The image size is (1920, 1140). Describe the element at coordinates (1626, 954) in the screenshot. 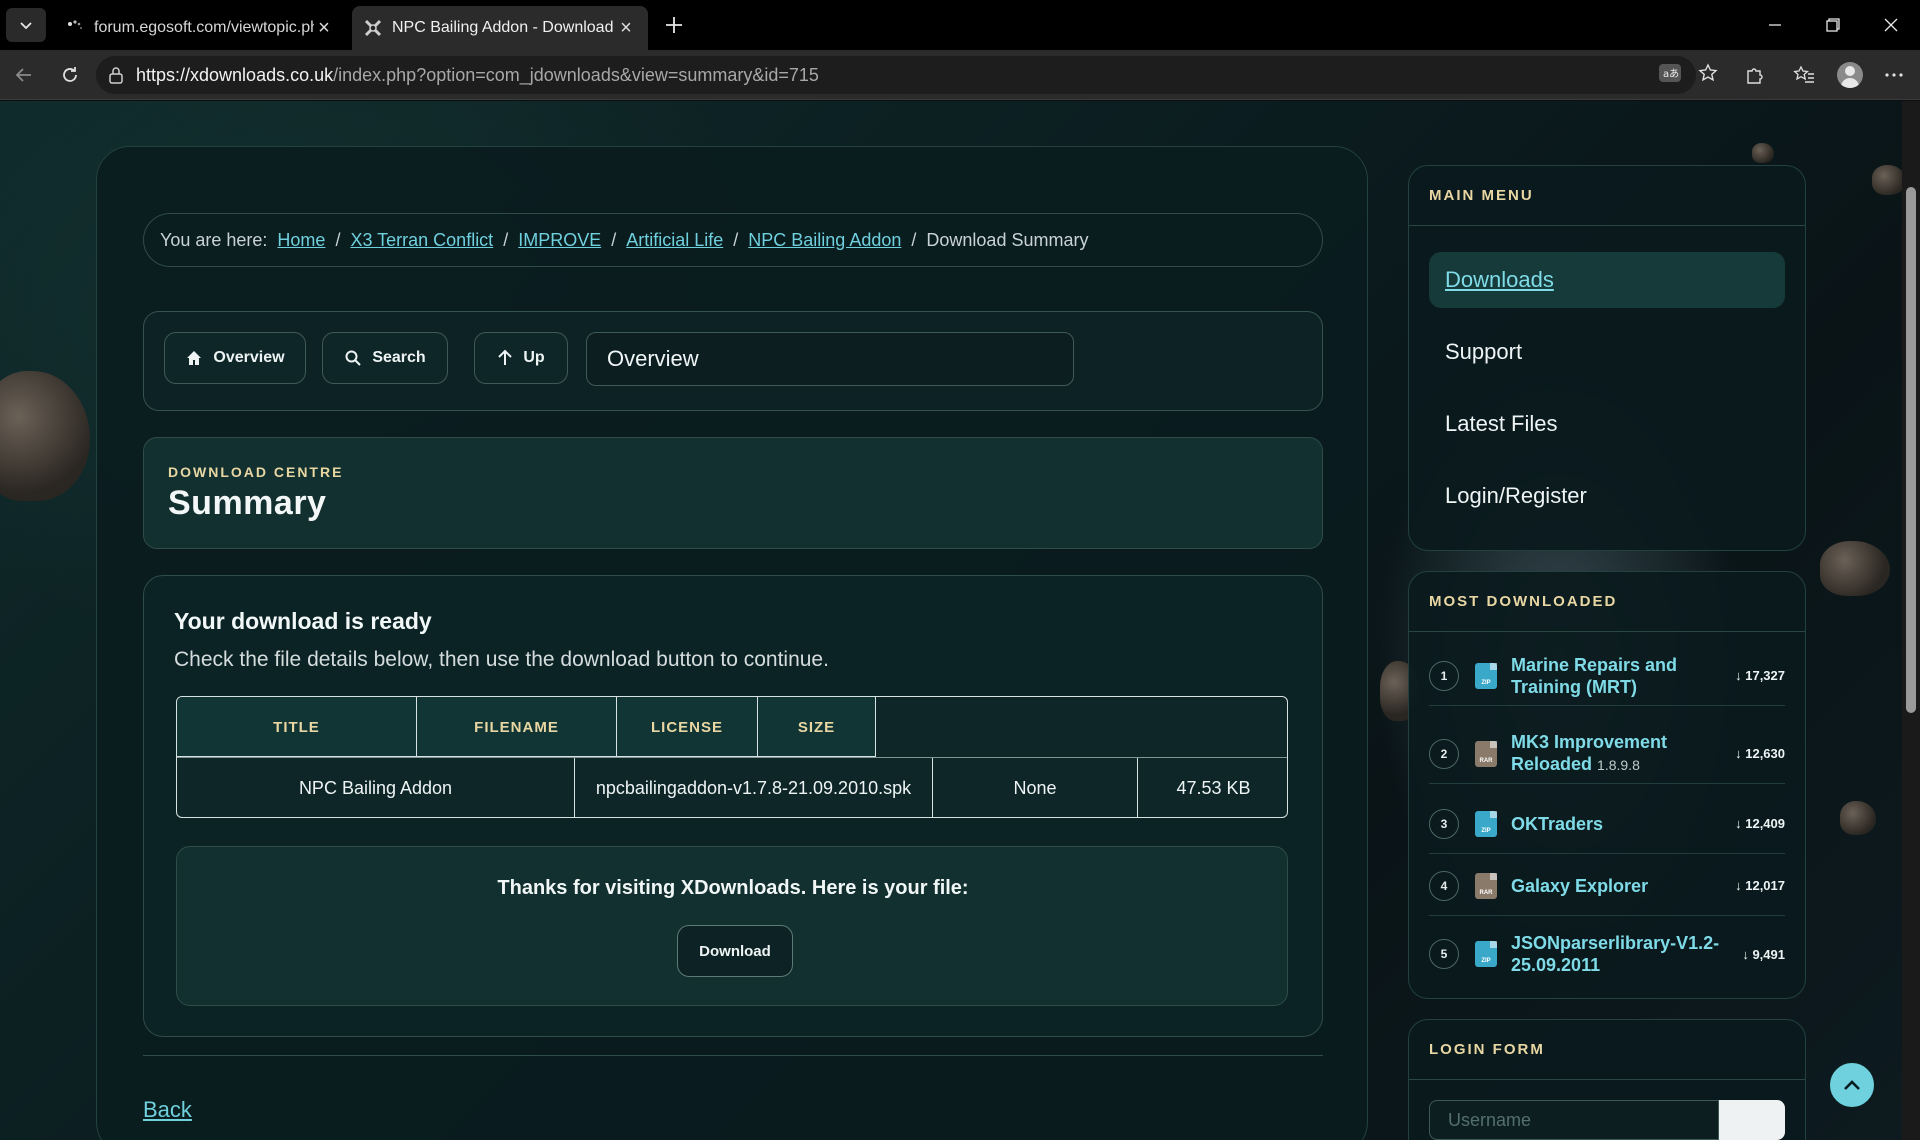

I see `file-link: JSONparserlibrary-V1.2-25.09.2011` at that location.